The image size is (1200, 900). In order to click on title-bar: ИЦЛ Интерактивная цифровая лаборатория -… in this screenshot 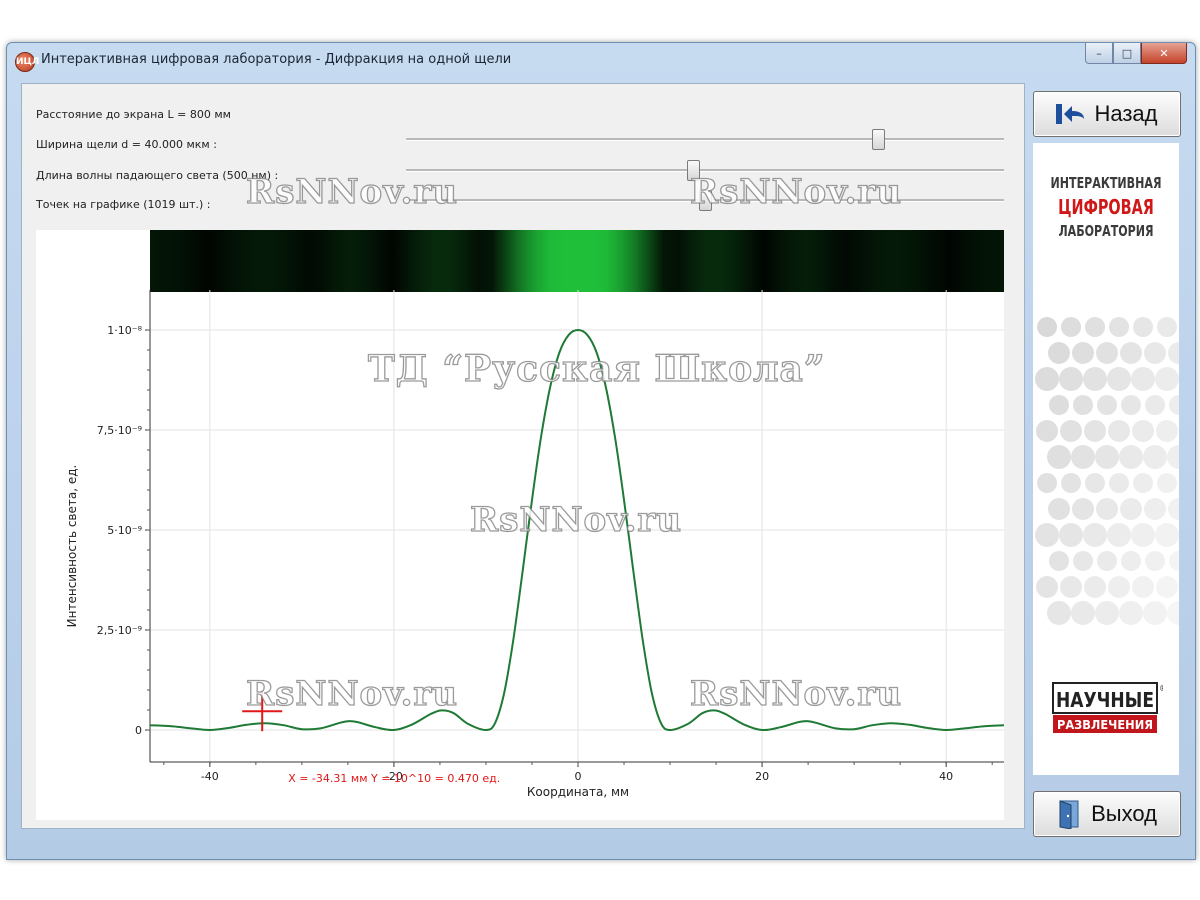, I will do `click(601, 60)`.